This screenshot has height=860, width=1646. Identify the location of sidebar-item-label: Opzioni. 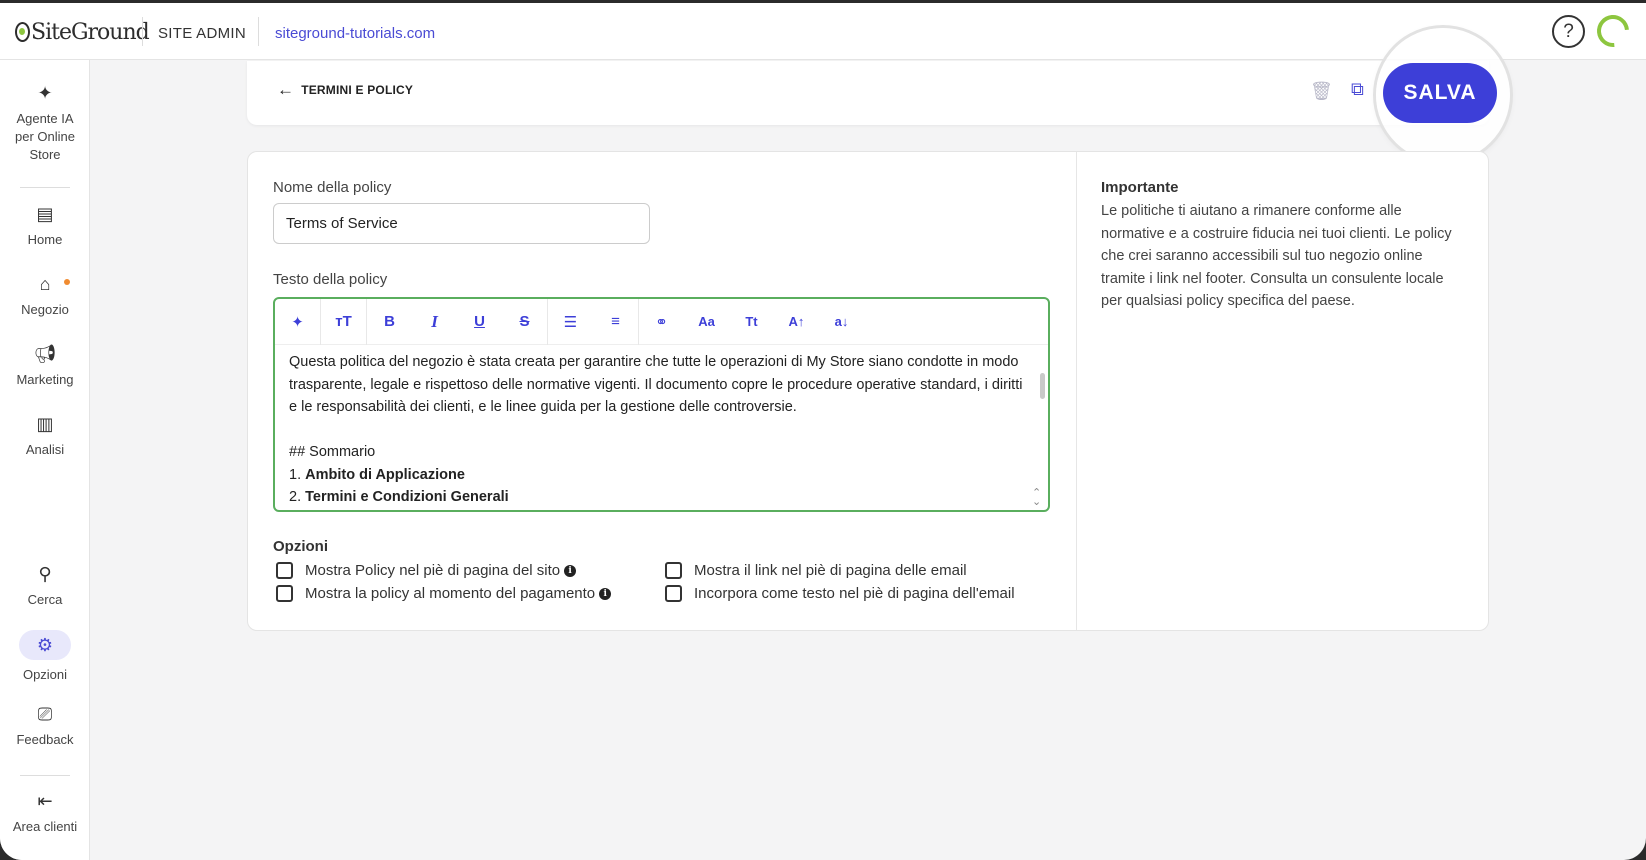
(45, 674).